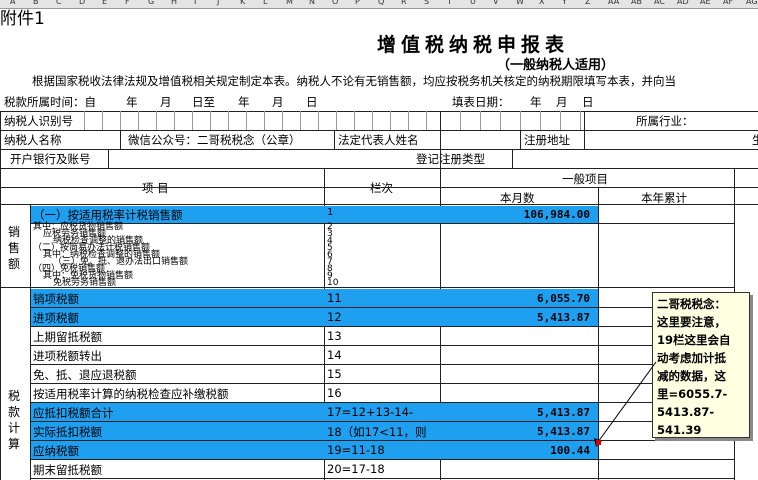 The width and height of the screenshot is (758, 480). I want to click on row-value: 6,055.70, so click(516, 298).